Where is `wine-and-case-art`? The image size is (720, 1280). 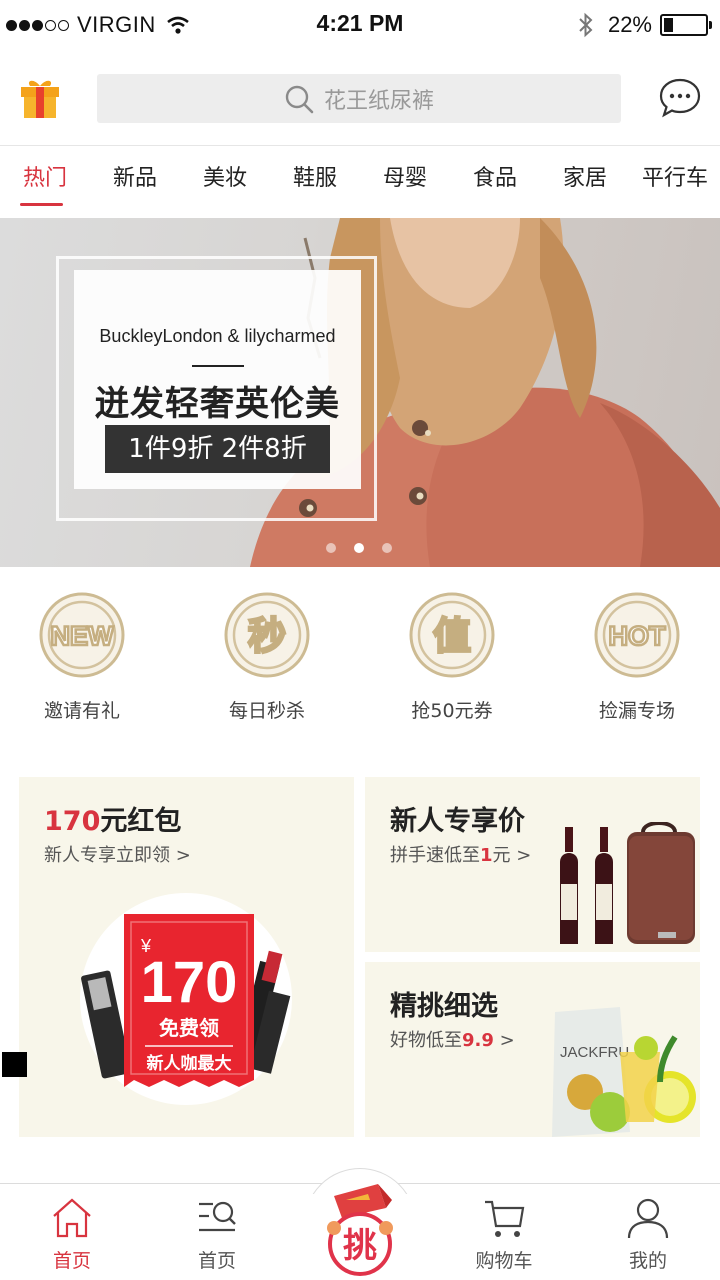
wine-and-case-art is located at coordinates (627, 883).